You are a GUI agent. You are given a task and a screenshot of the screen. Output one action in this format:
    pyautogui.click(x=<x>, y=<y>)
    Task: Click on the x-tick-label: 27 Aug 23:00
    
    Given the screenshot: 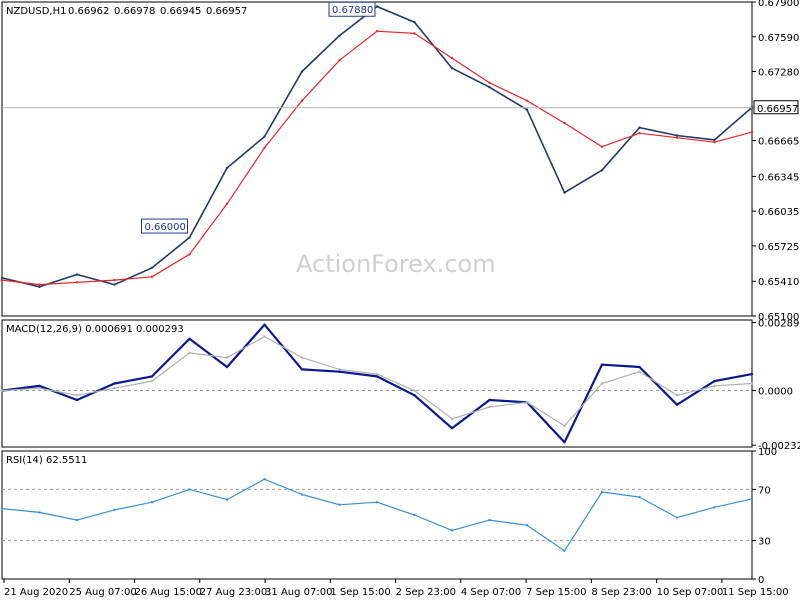 What is the action you would take?
    pyautogui.click(x=233, y=592)
    